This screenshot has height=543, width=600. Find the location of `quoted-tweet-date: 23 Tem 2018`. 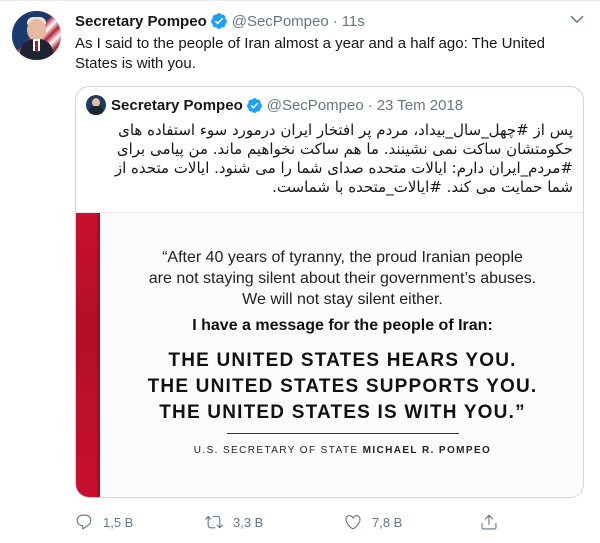

quoted-tweet-date: 23 Tem 2018 is located at coordinates (420, 105).